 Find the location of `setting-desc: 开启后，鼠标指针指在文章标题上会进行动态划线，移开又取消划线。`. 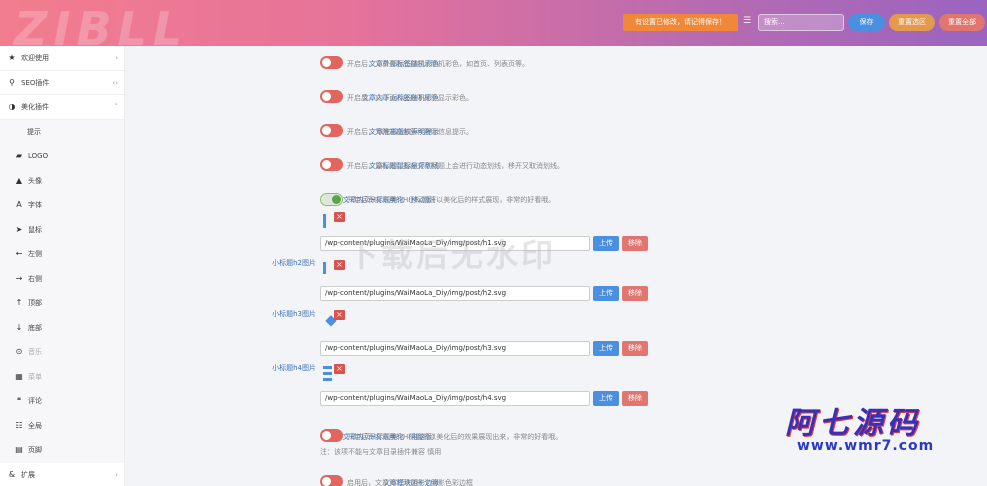

setting-desc: 开启后，鼠标指针指在文章标题上会进行动态划线，移开又取消划线。 is located at coordinates (455, 166).